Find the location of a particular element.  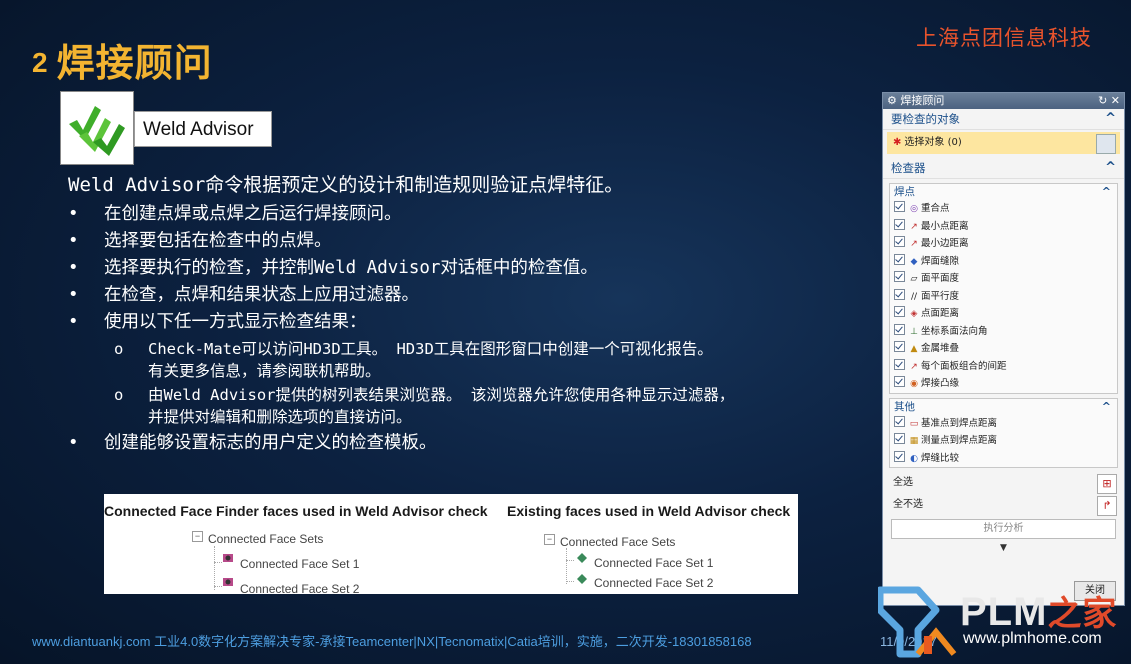

coincident-icon: ◎ is located at coordinates (914, 209).